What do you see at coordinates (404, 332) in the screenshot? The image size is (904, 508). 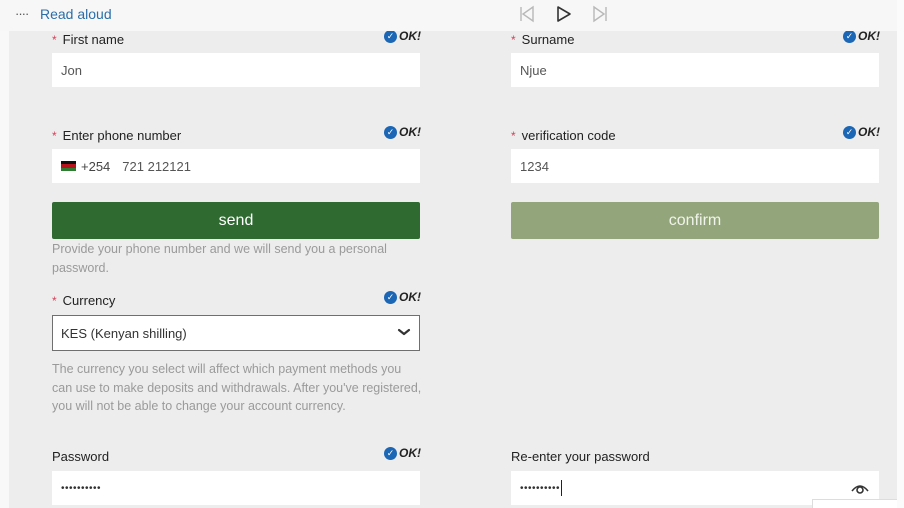 I see `chevron-down-icon` at bounding box center [404, 332].